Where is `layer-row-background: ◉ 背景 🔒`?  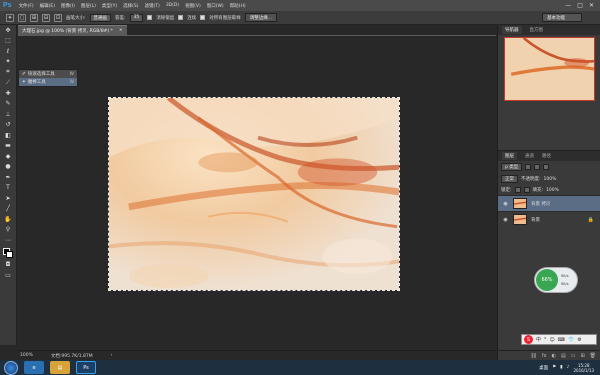
layer-row-background: ◉ 背景 🔒 is located at coordinates (549, 219).